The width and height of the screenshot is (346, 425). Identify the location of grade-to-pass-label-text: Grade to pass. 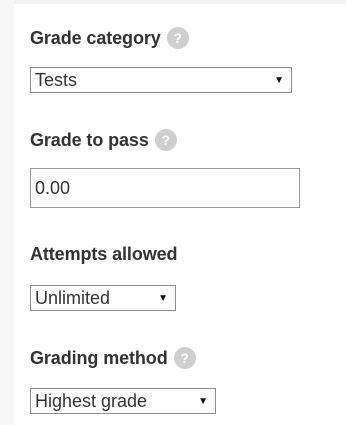
(89, 139).